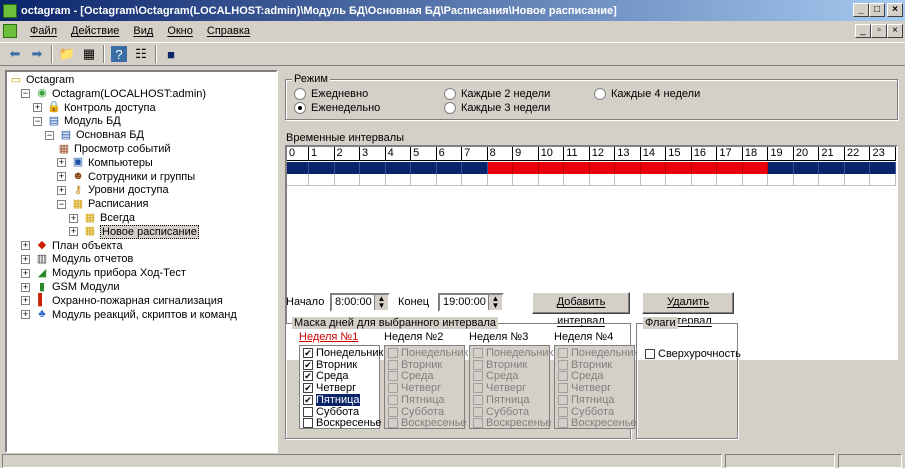  Describe the element at coordinates (72, 246) in the screenshot. I see `tree-item: + ◆ План объекта` at that location.